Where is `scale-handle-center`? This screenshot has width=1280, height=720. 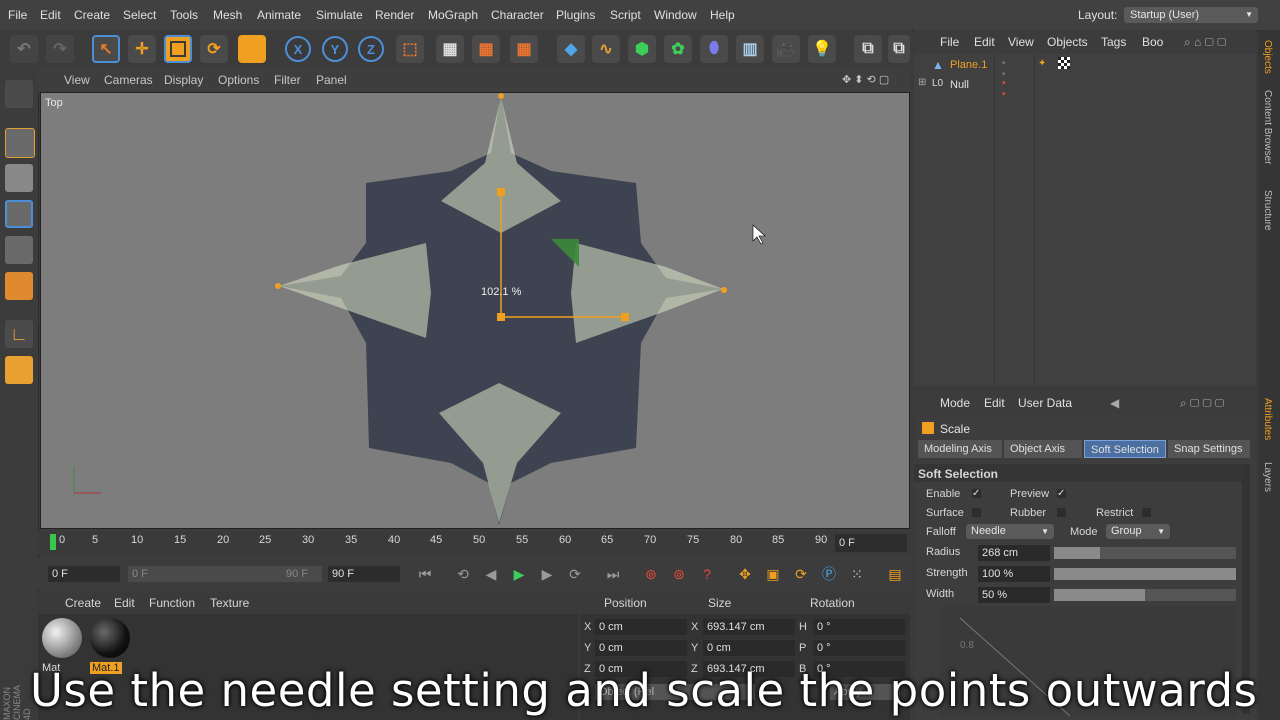 scale-handle-center is located at coordinates (501, 317).